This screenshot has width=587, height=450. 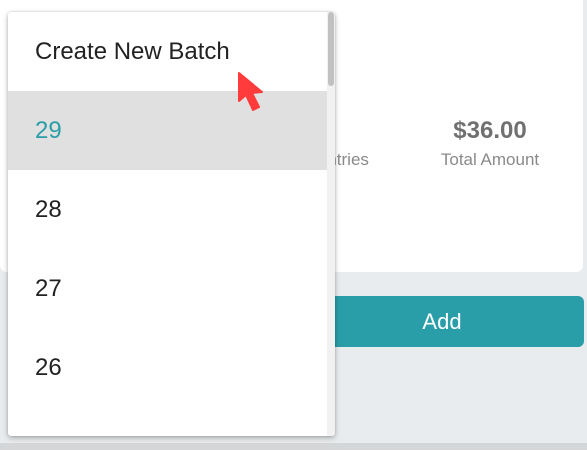 What do you see at coordinates (293, 446) in the screenshot?
I see `bottom-divider` at bounding box center [293, 446].